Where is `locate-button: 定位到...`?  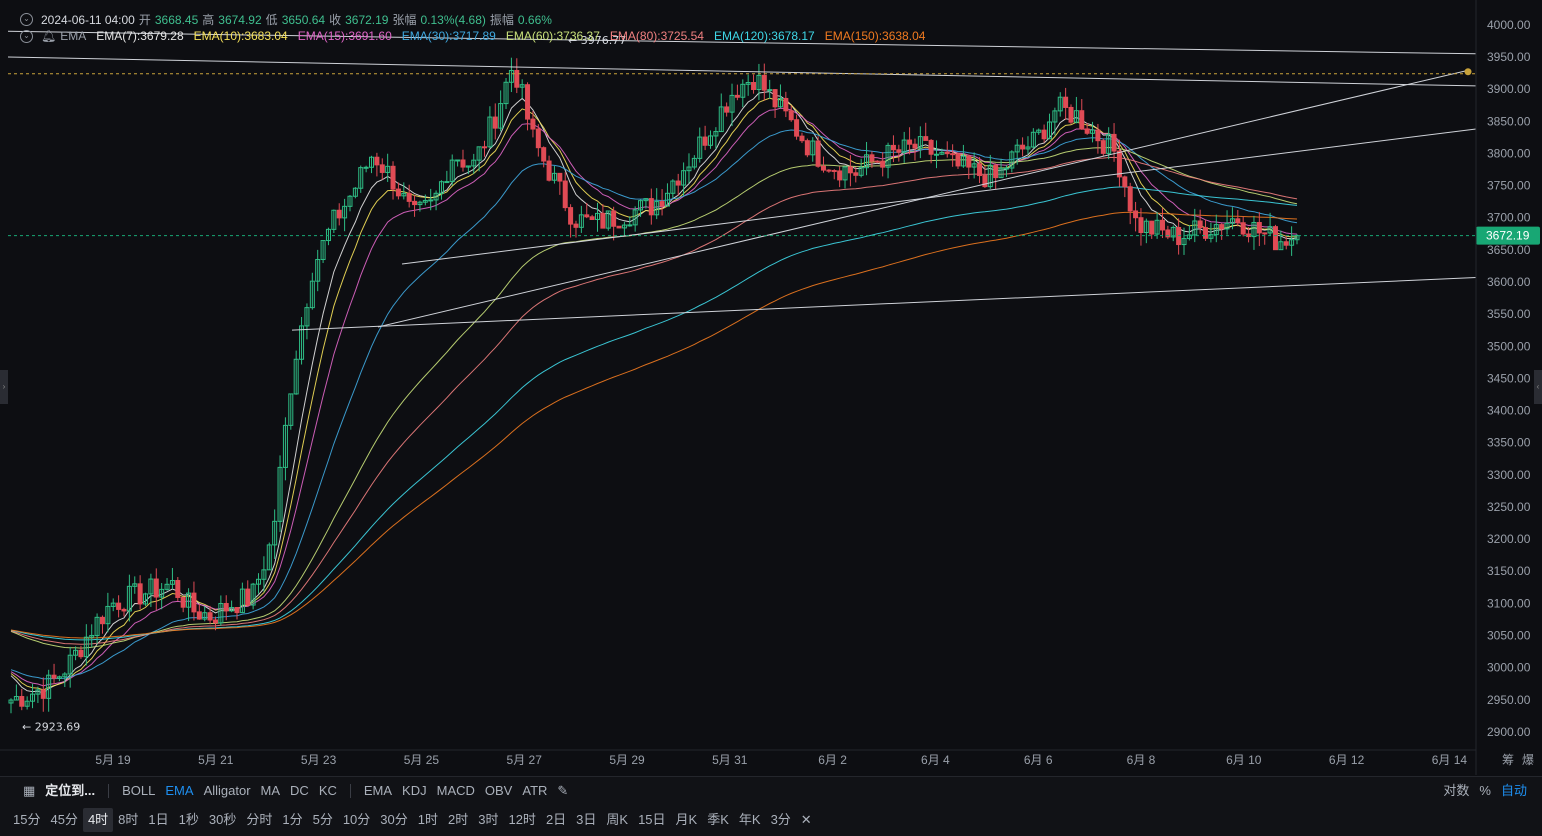
locate-button: 定位到... is located at coordinates (70, 791).